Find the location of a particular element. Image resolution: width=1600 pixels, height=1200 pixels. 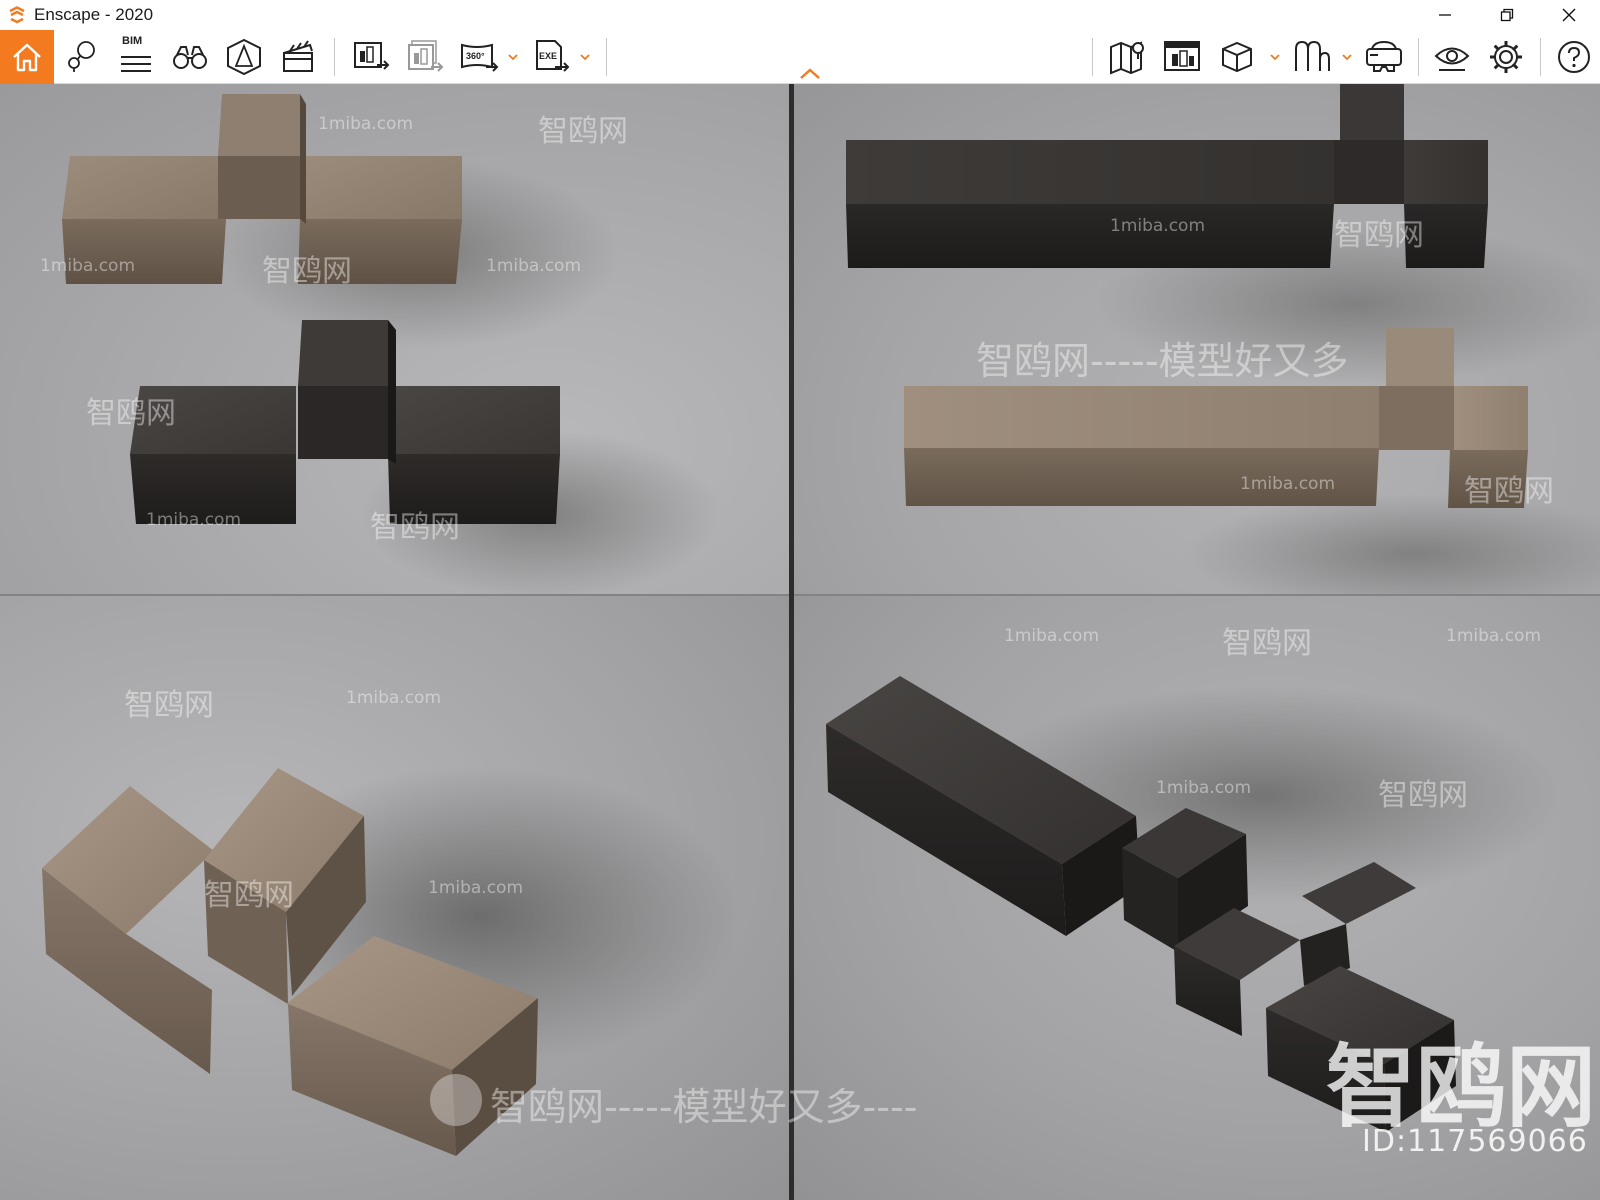

settings-icon is located at coordinates (1506, 57).